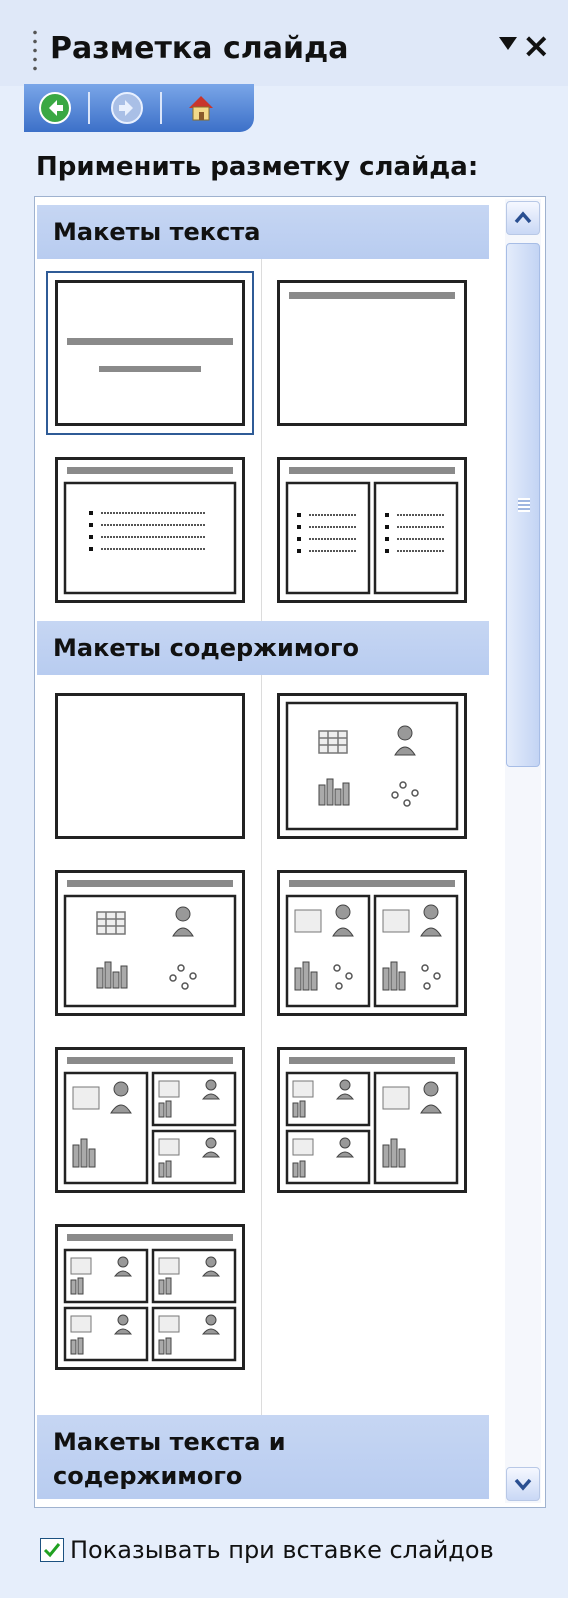 The height and width of the screenshot is (1598, 568). Describe the element at coordinates (263, 232) in the screenshot. I see `section-header-text-layouts: Макеты текста` at that location.